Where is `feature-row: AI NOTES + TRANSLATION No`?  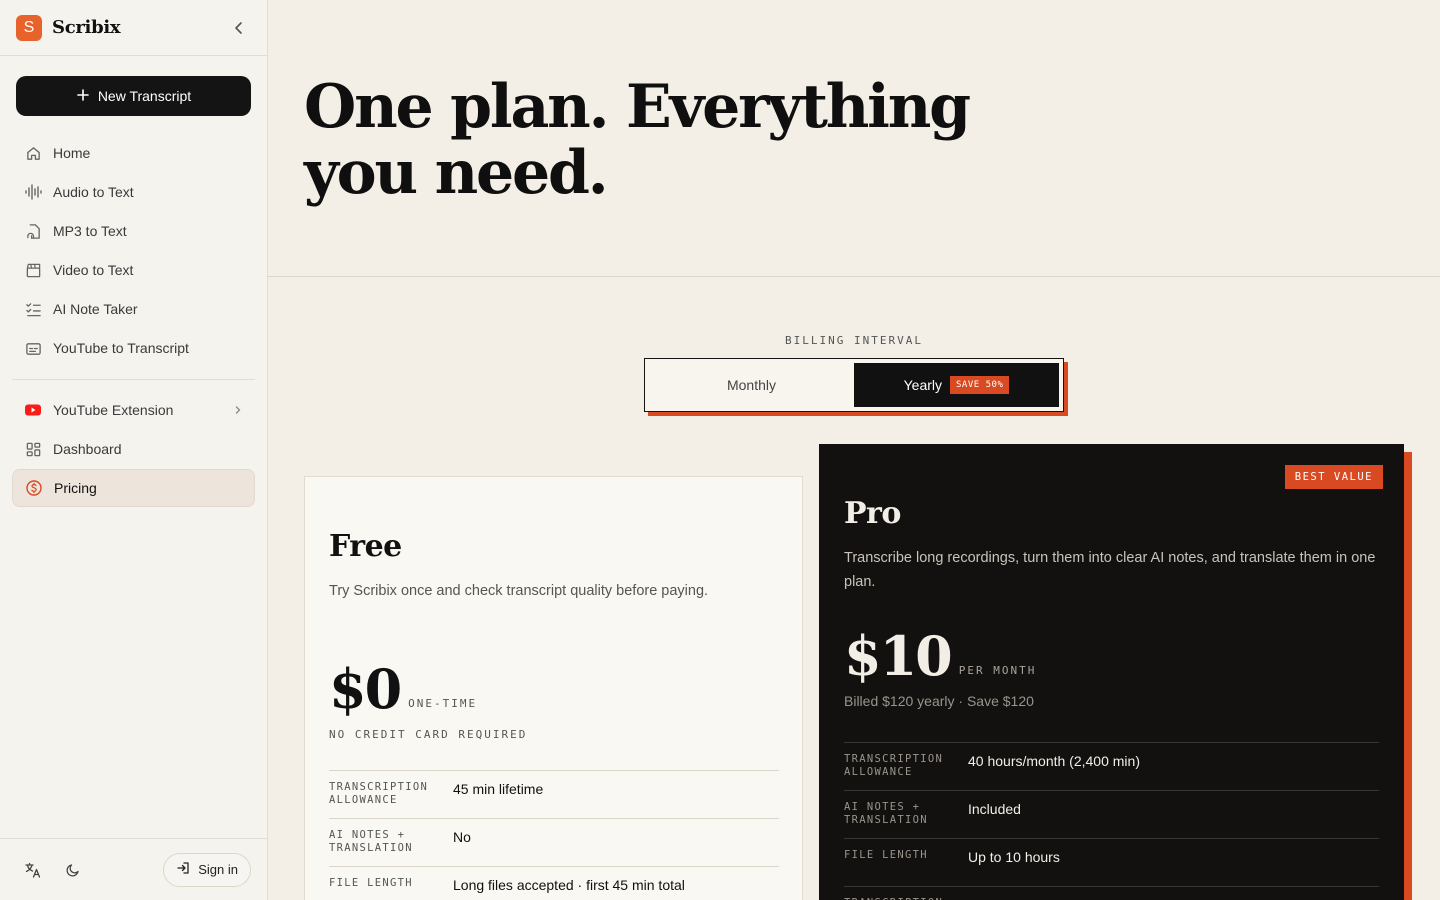 feature-row: AI NOTES + TRANSLATION No is located at coordinates (554, 842).